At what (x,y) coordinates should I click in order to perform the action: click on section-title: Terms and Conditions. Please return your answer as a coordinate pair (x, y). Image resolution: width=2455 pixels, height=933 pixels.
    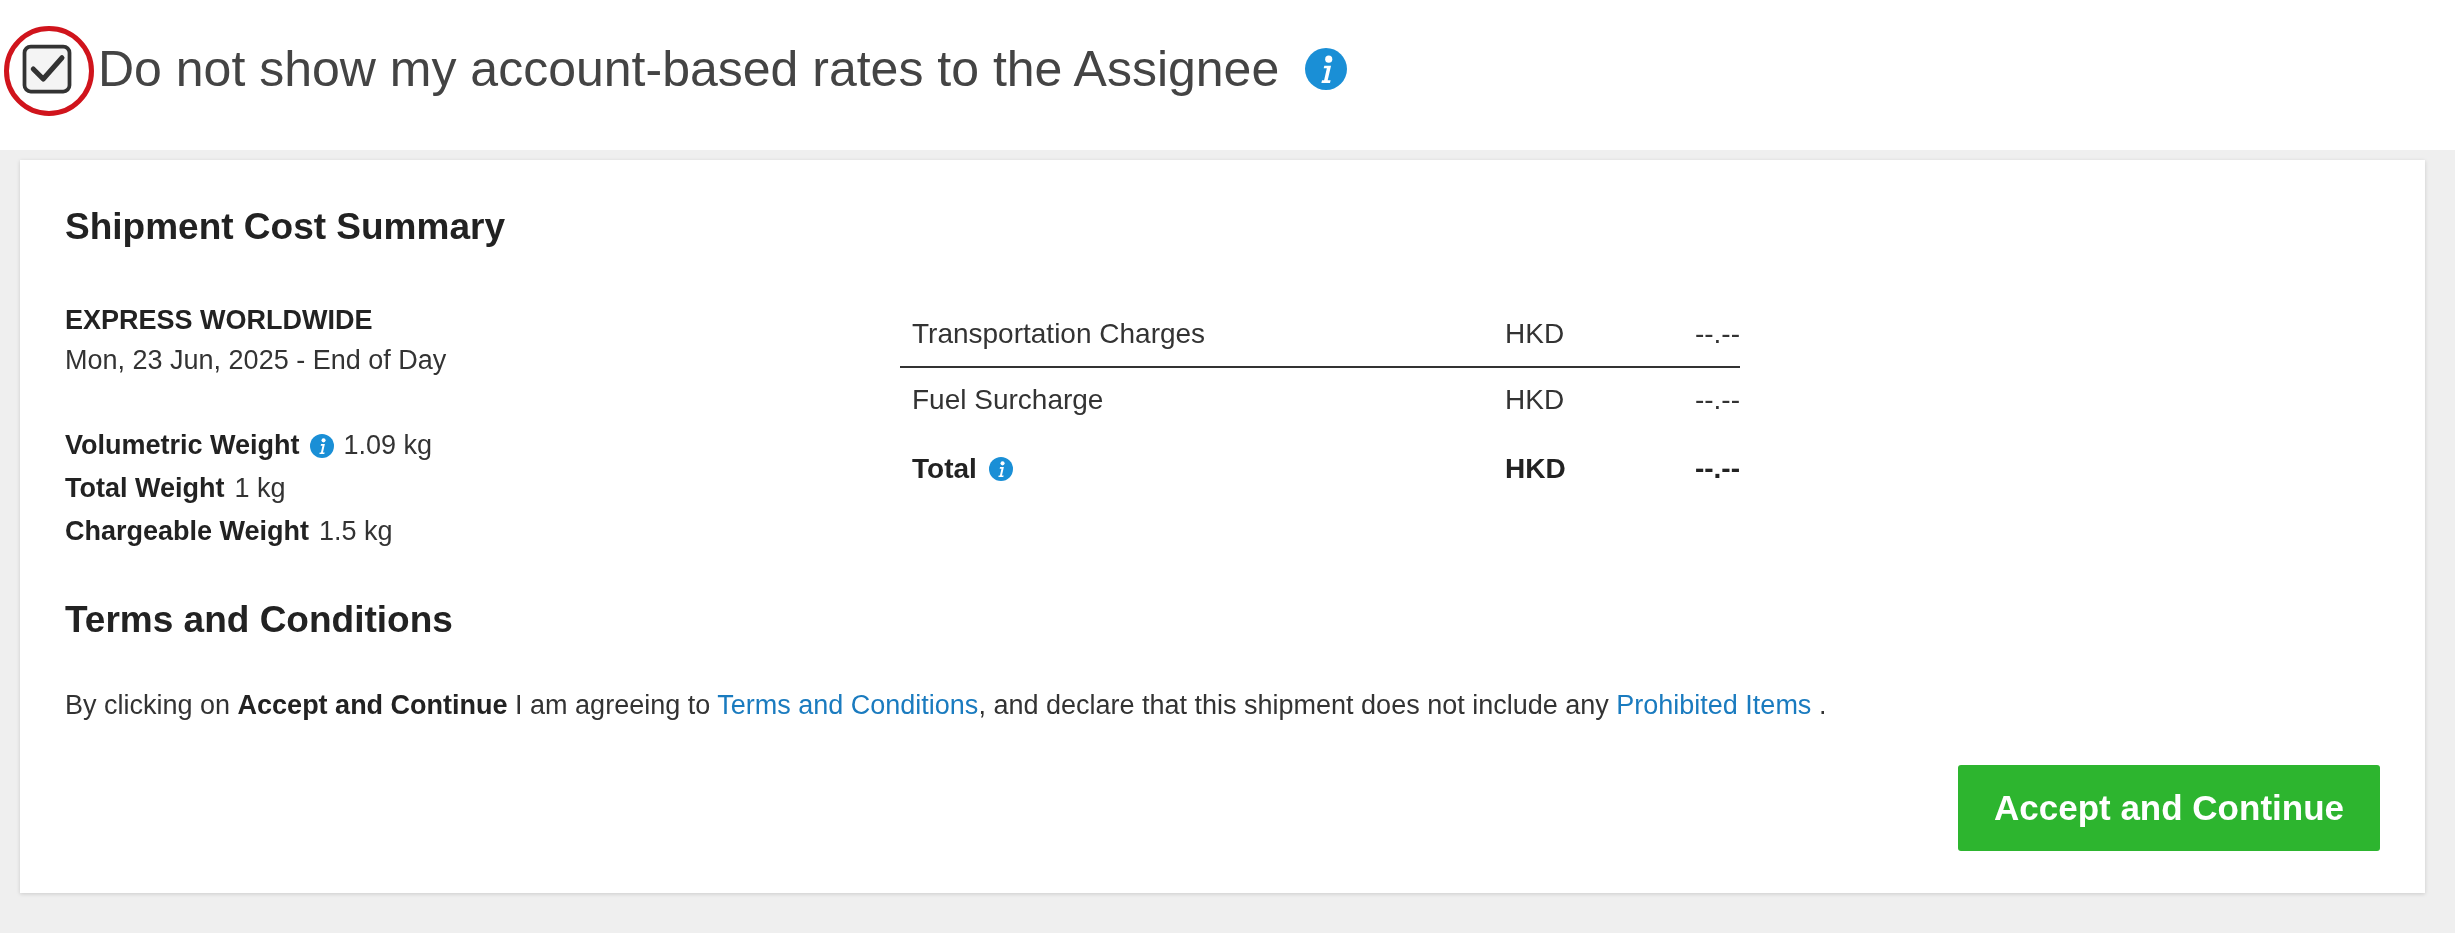
    Looking at the image, I should click on (259, 620).